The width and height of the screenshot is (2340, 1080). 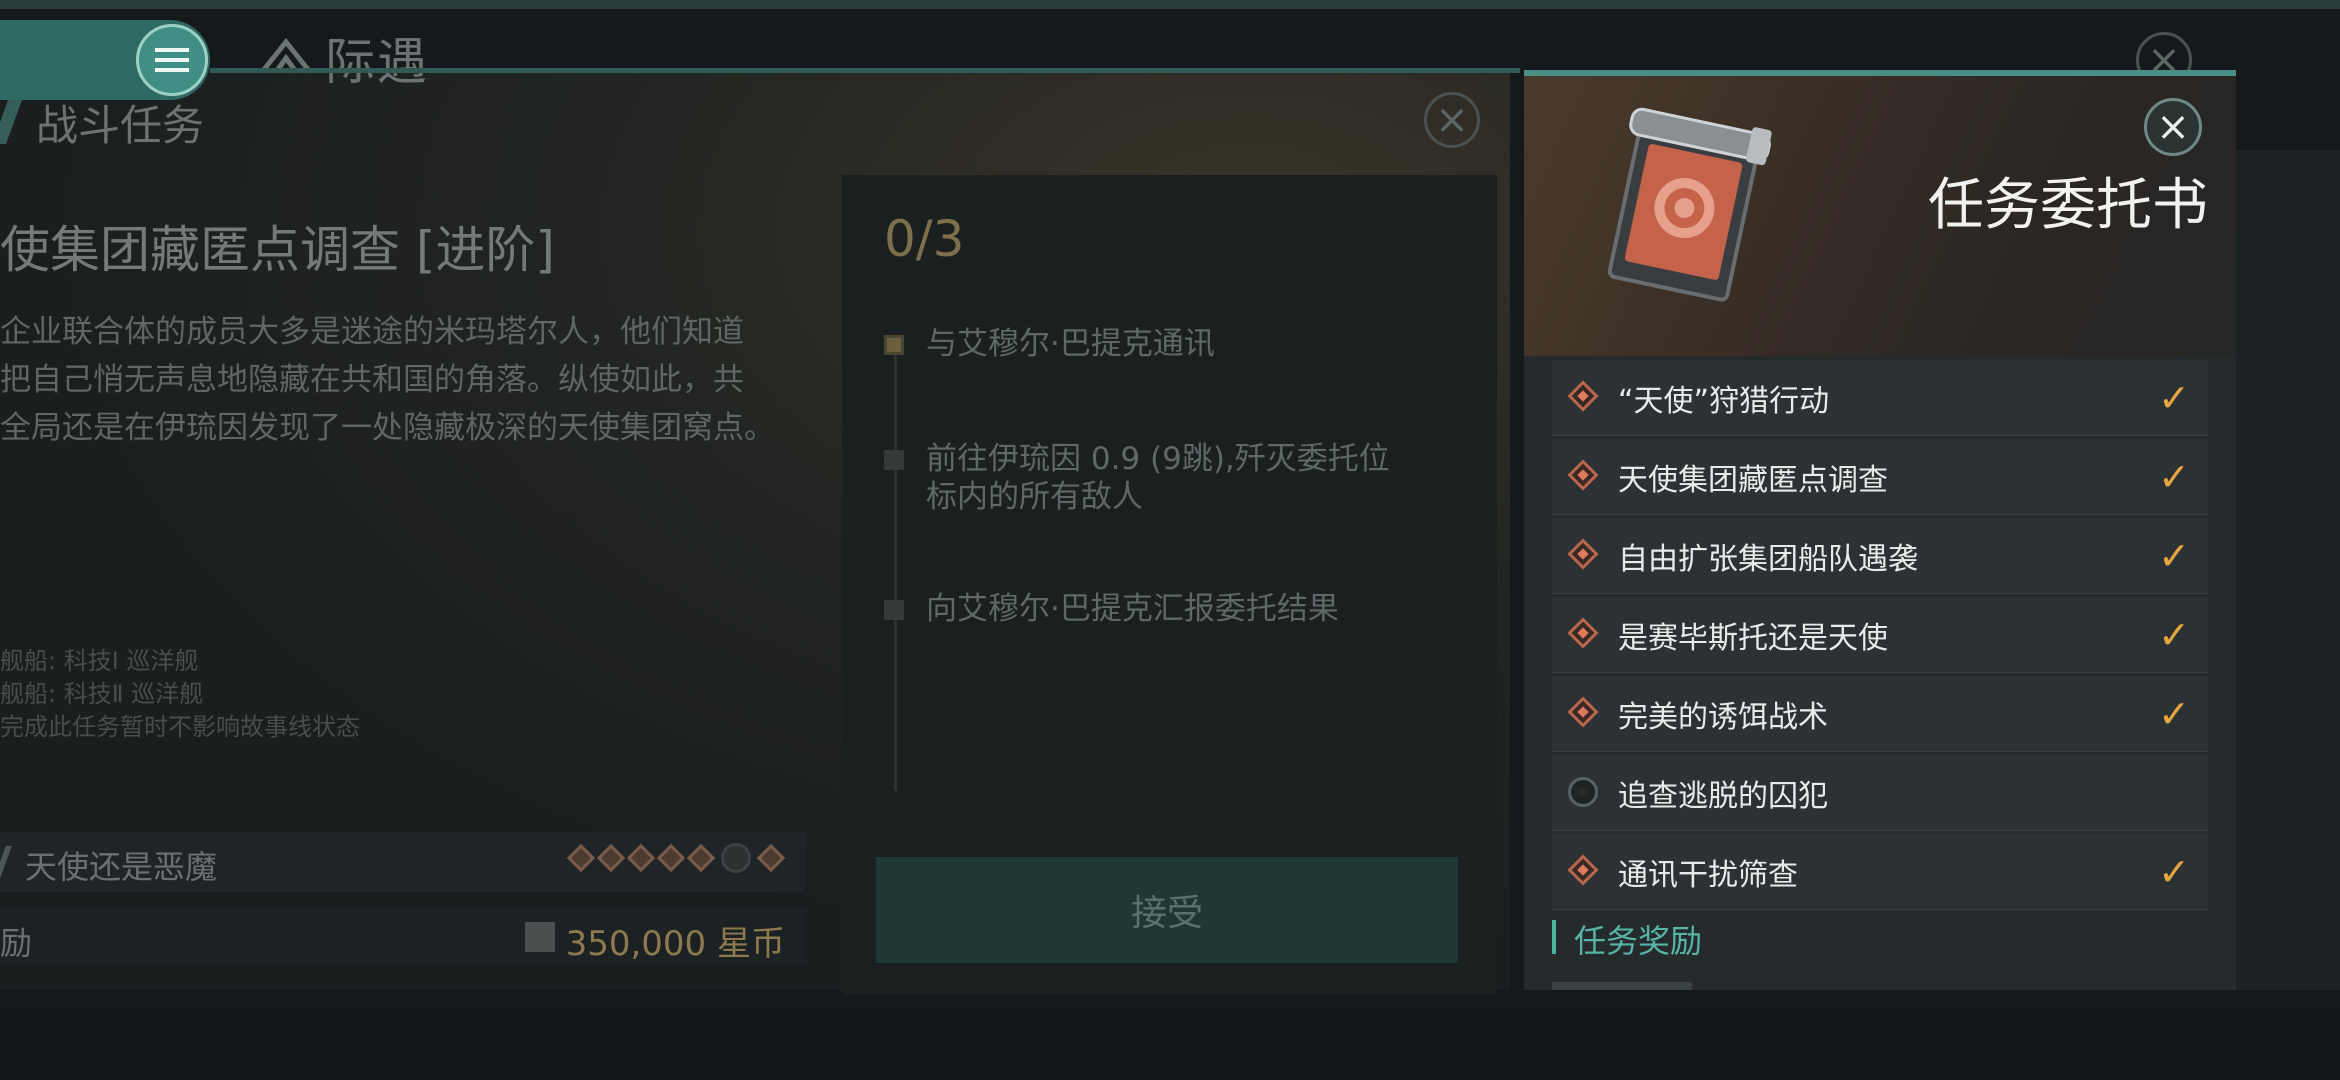 I want to click on header-rule, so click(x=865, y=70).